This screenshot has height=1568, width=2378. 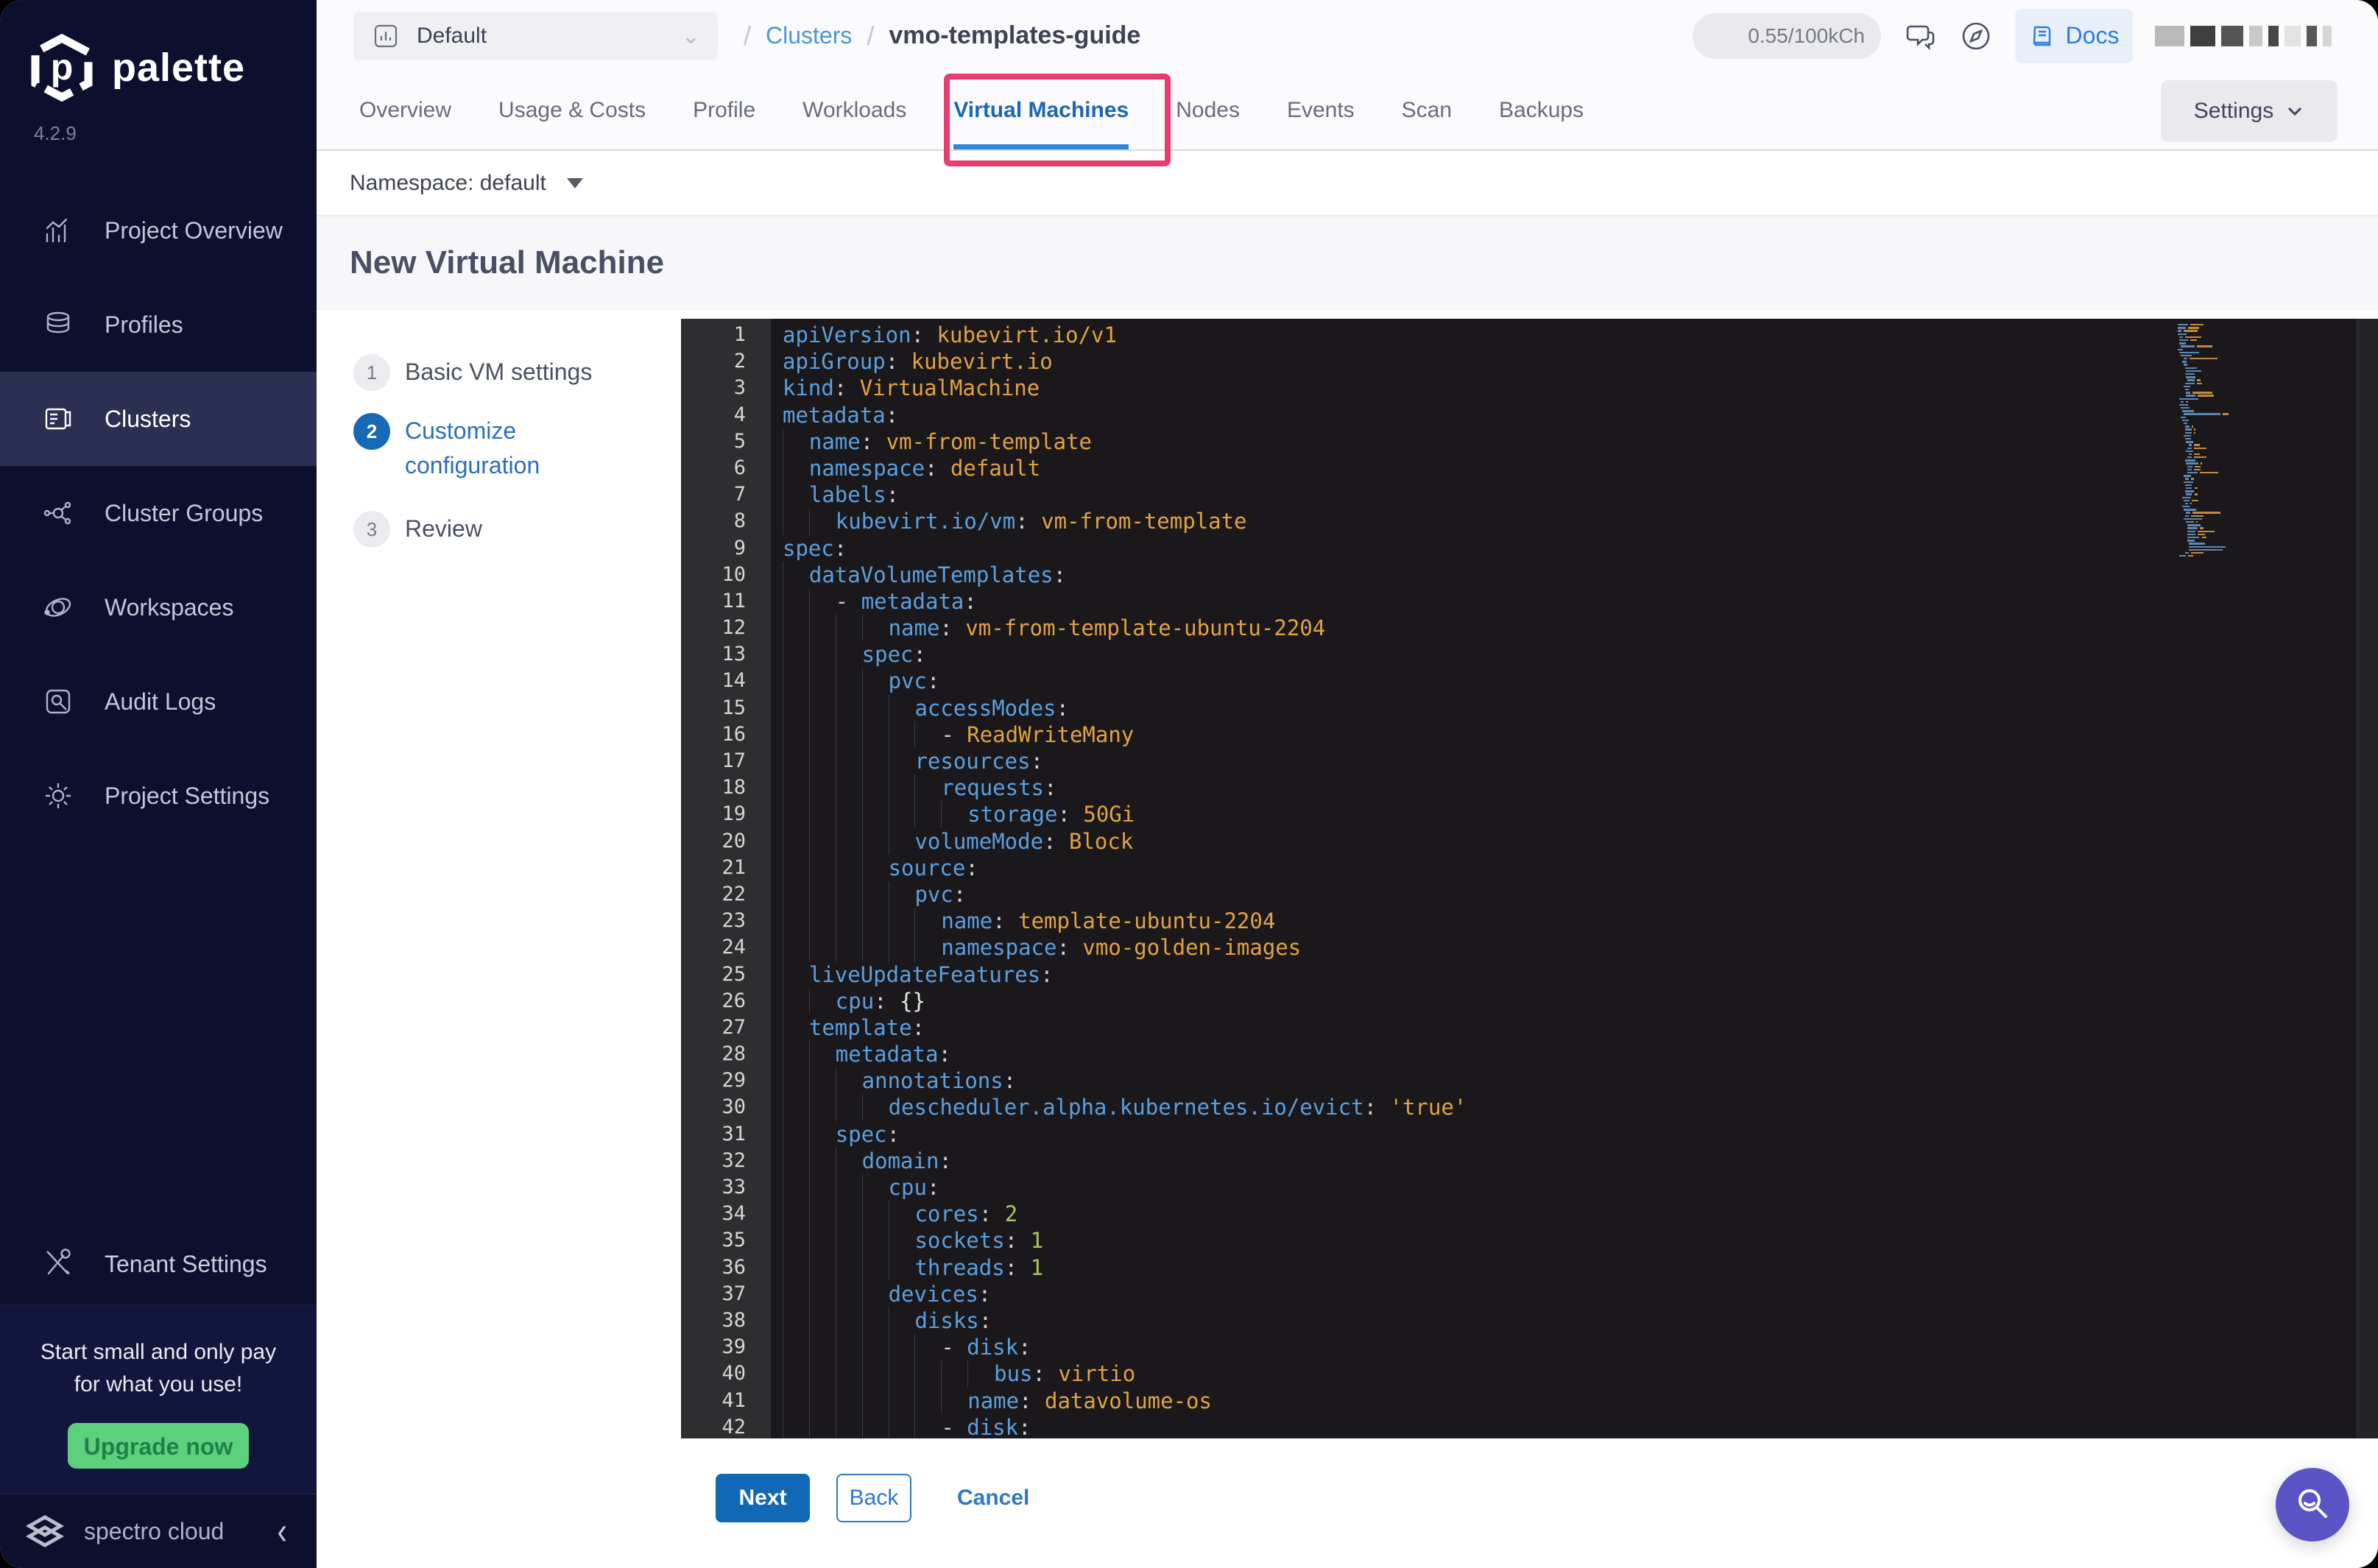 What do you see at coordinates (1529, 1001) in the screenshot?
I see `code-line: 26 cpu: {}` at bounding box center [1529, 1001].